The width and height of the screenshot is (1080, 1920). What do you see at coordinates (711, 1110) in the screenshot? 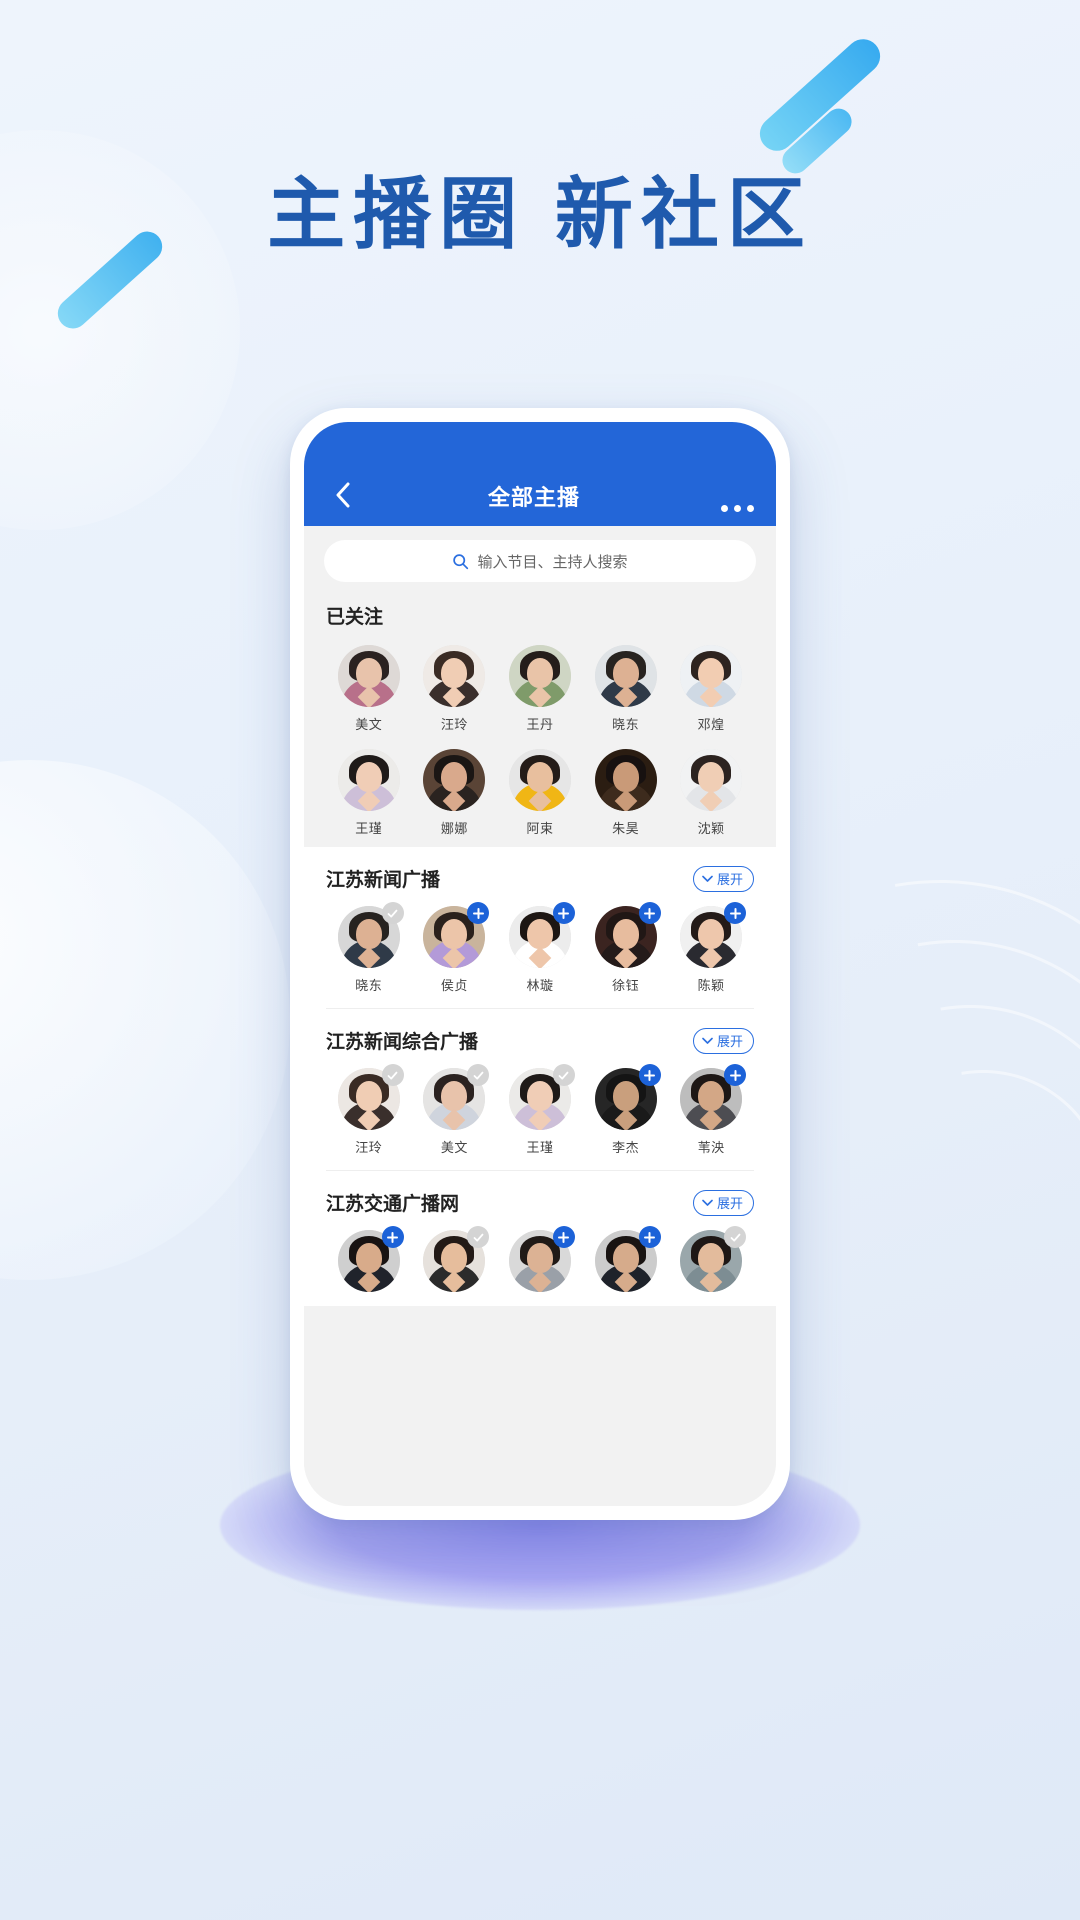
I see `person-cell: 苇泱` at bounding box center [711, 1110].